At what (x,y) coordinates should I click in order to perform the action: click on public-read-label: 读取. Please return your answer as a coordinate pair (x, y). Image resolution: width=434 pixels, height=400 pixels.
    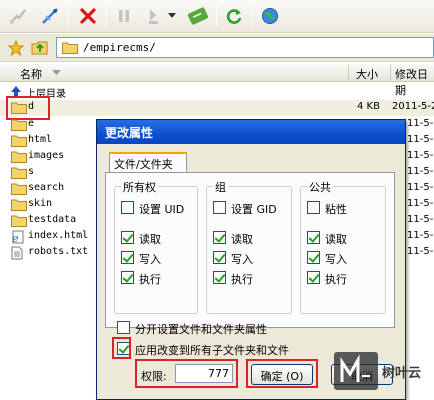
    Looking at the image, I should click on (336, 239).